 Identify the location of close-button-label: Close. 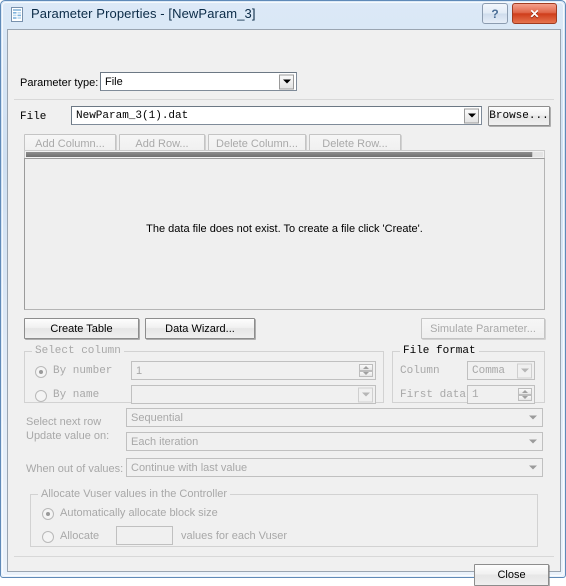
(511, 575).